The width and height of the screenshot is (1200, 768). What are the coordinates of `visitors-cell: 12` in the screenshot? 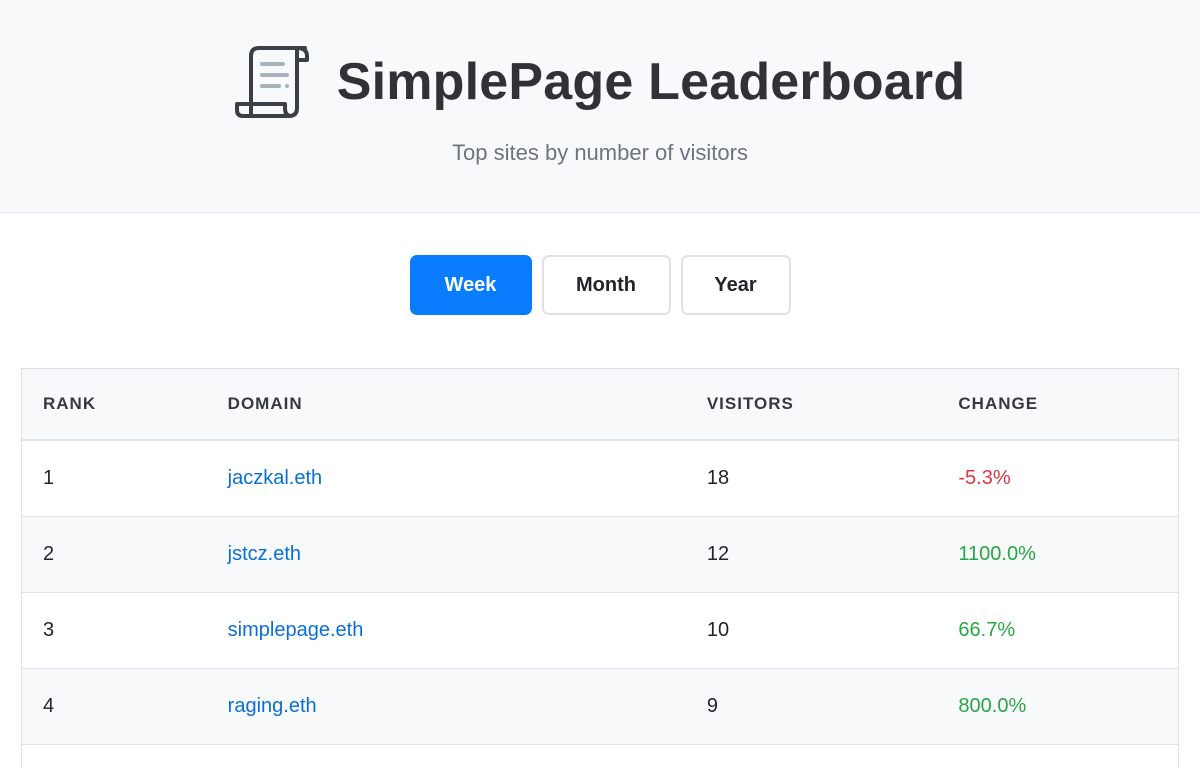 It's located at (718, 554).